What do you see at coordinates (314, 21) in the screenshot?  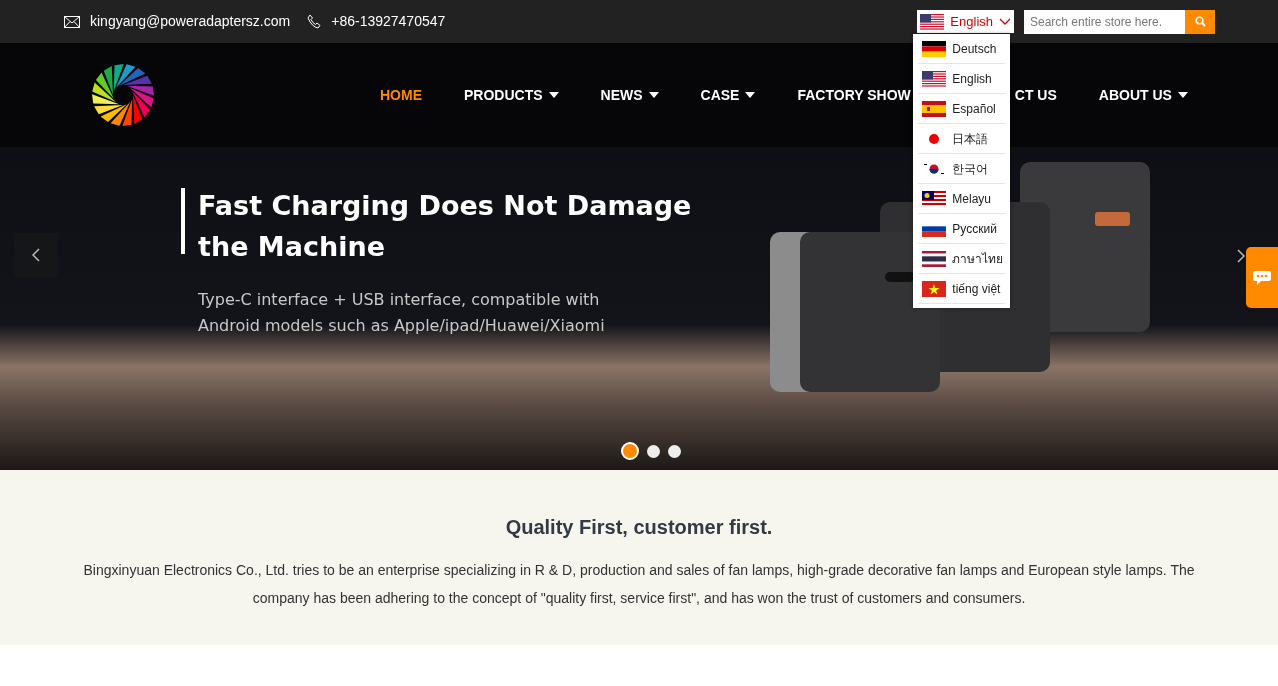 I see `phone-icon` at bounding box center [314, 21].